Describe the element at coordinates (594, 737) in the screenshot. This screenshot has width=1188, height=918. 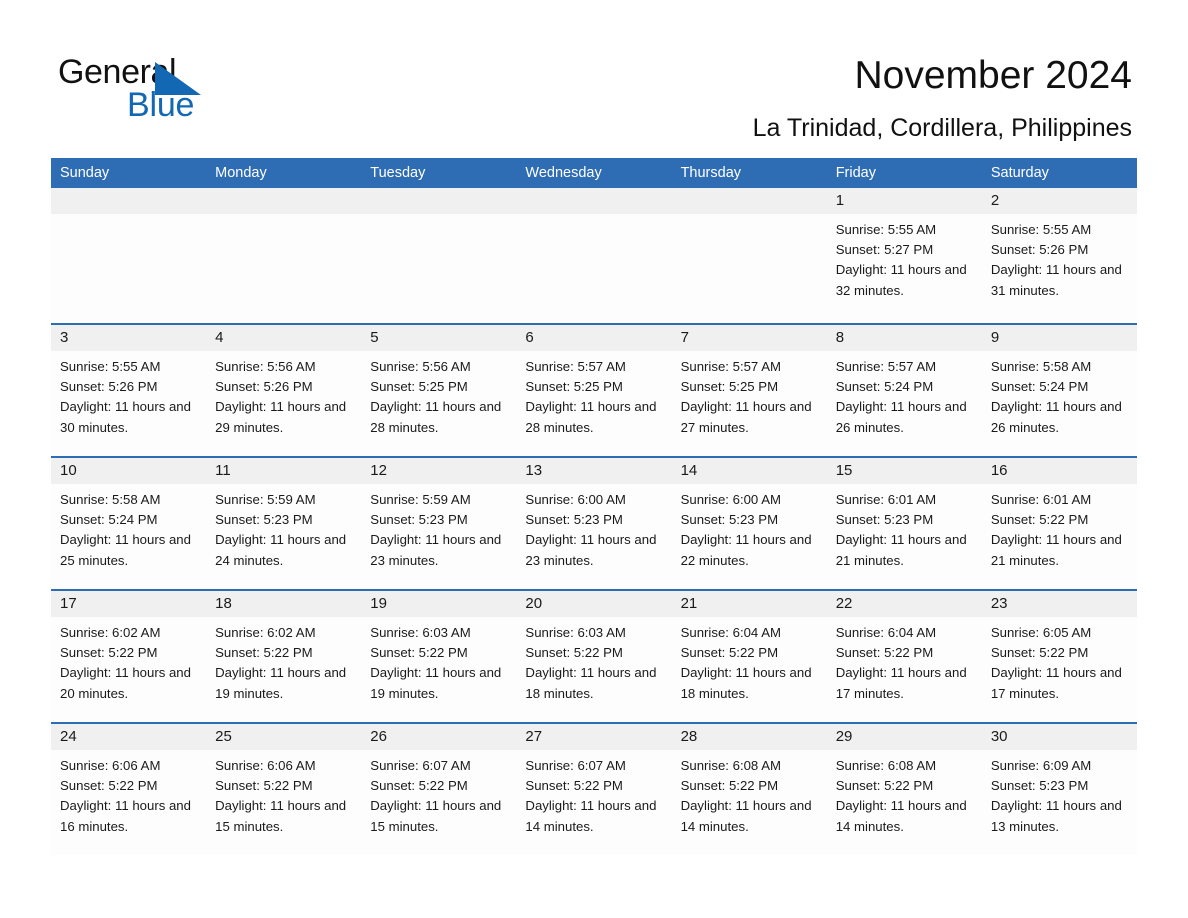
I see `day-number: 27` at that location.